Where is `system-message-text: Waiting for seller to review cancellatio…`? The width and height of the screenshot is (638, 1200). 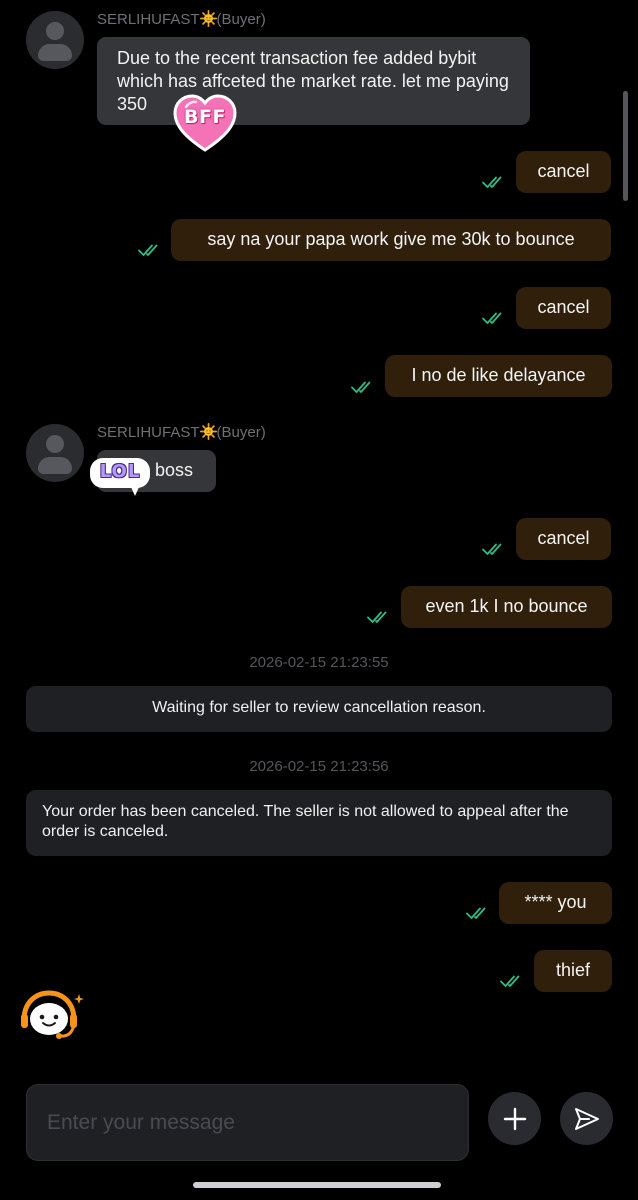 system-message-text: Waiting for seller to review cancellatio… is located at coordinates (319, 707).